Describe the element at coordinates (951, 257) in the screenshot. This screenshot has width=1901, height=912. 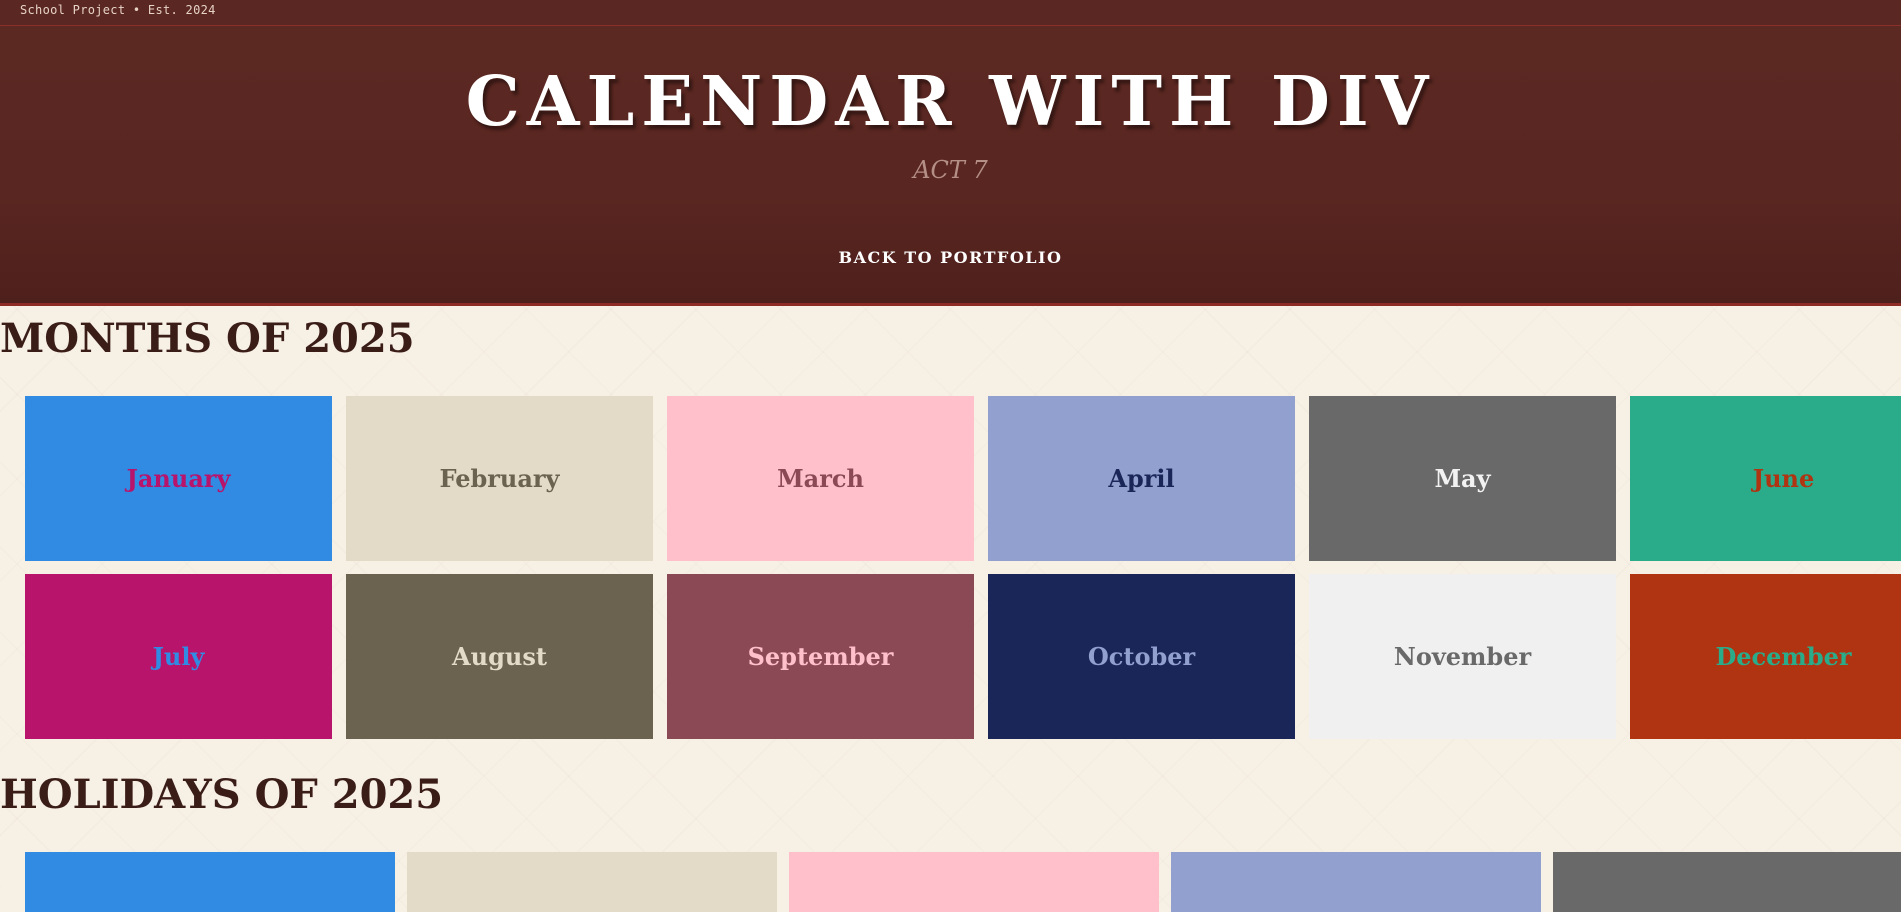
I see `back-to-portfolio-link: BACK TO PORTFOLIO` at that location.